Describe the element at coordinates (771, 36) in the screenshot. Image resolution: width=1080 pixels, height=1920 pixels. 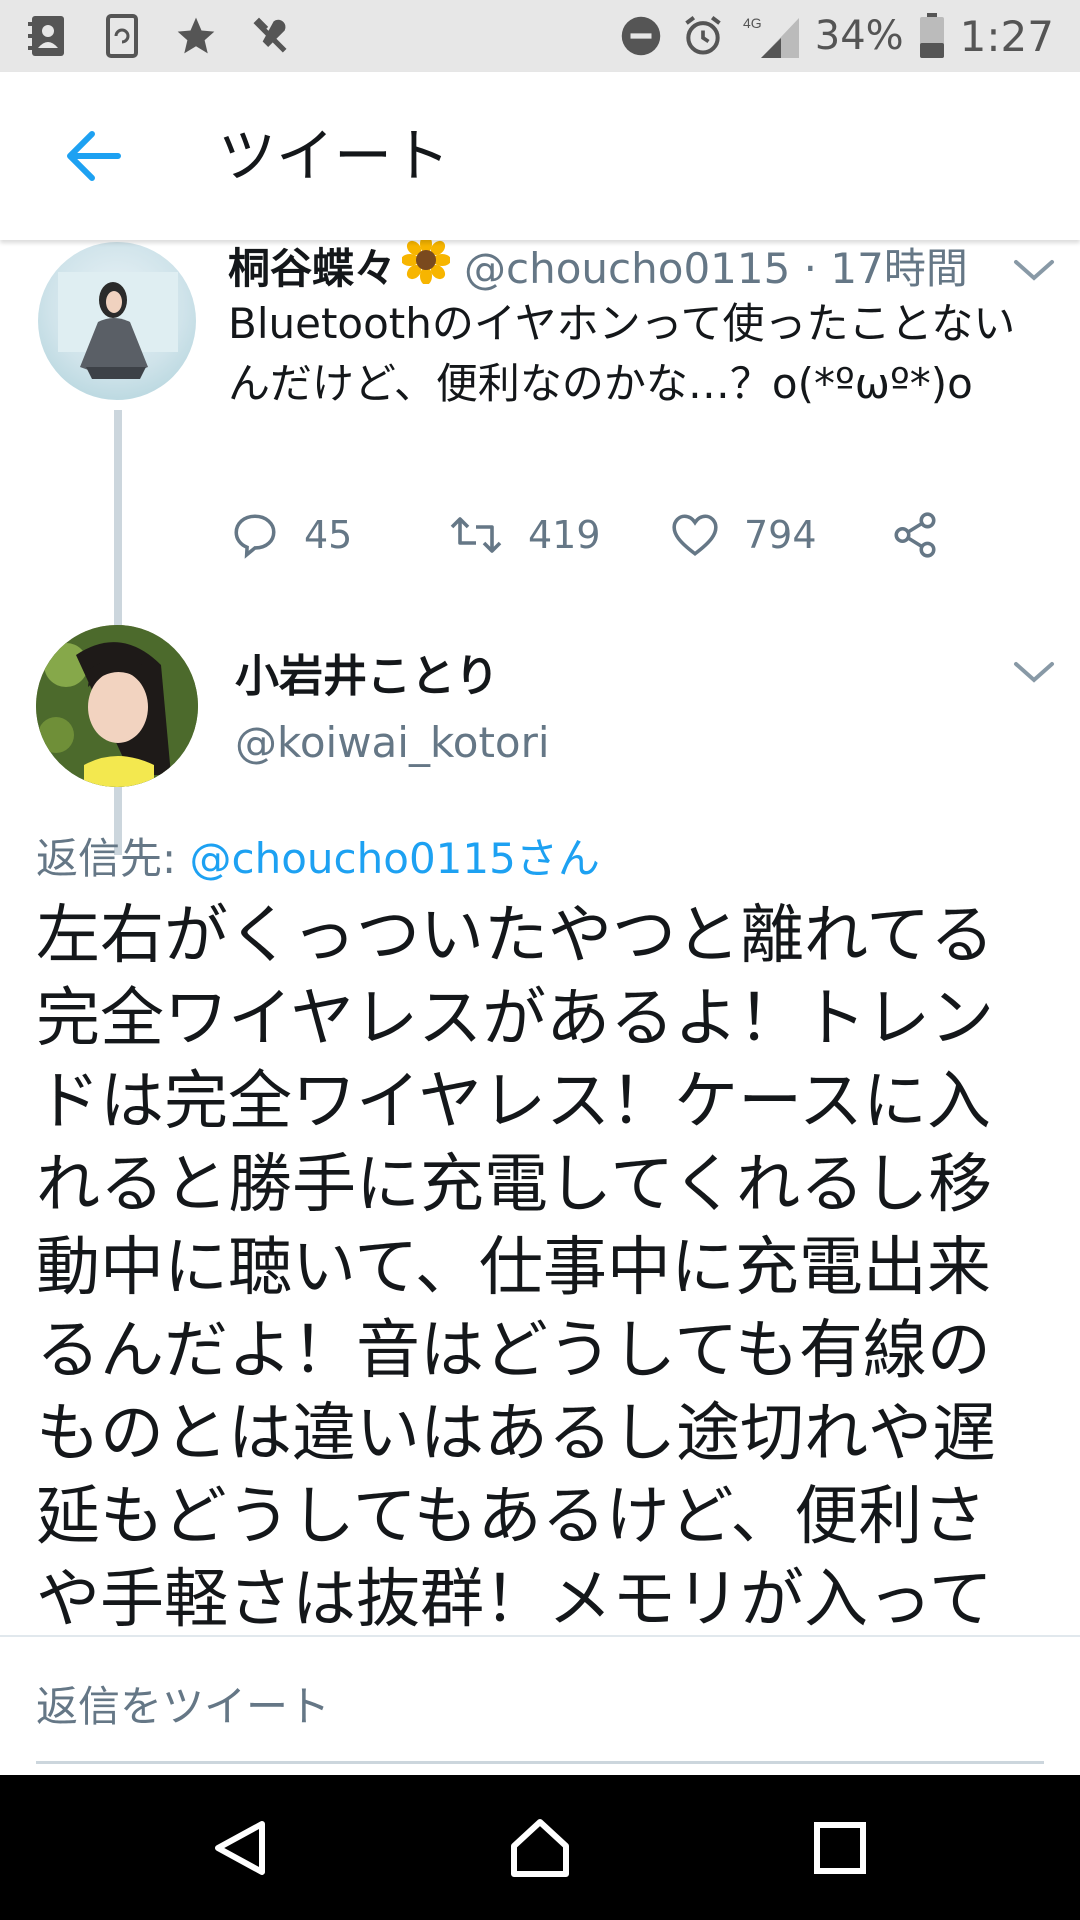
I see `signal-icon: 4G` at that location.